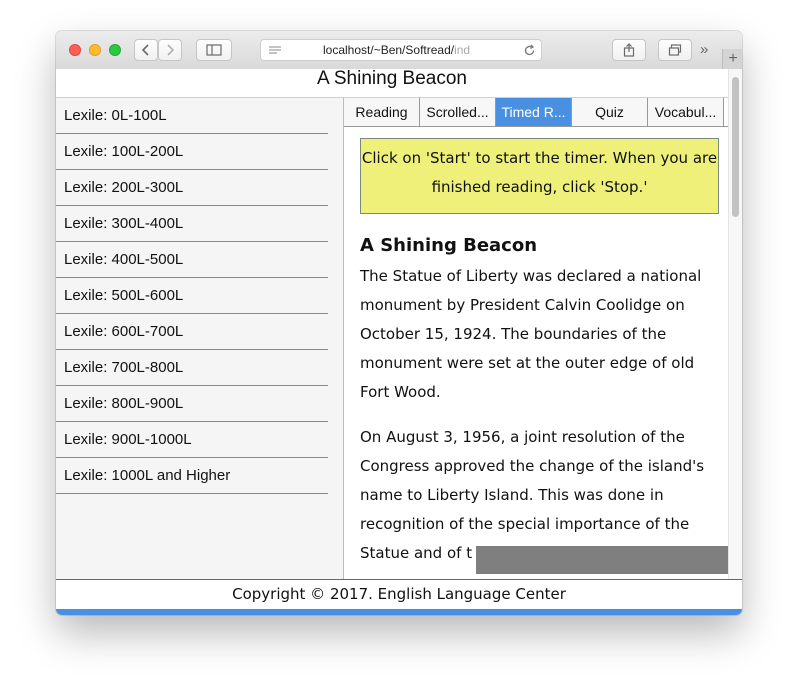 Image resolution: width=798 pixels, height=696 pixels. What do you see at coordinates (275, 50) in the screenshot?
I see `reader-icon` at bounding box center [275, 50].